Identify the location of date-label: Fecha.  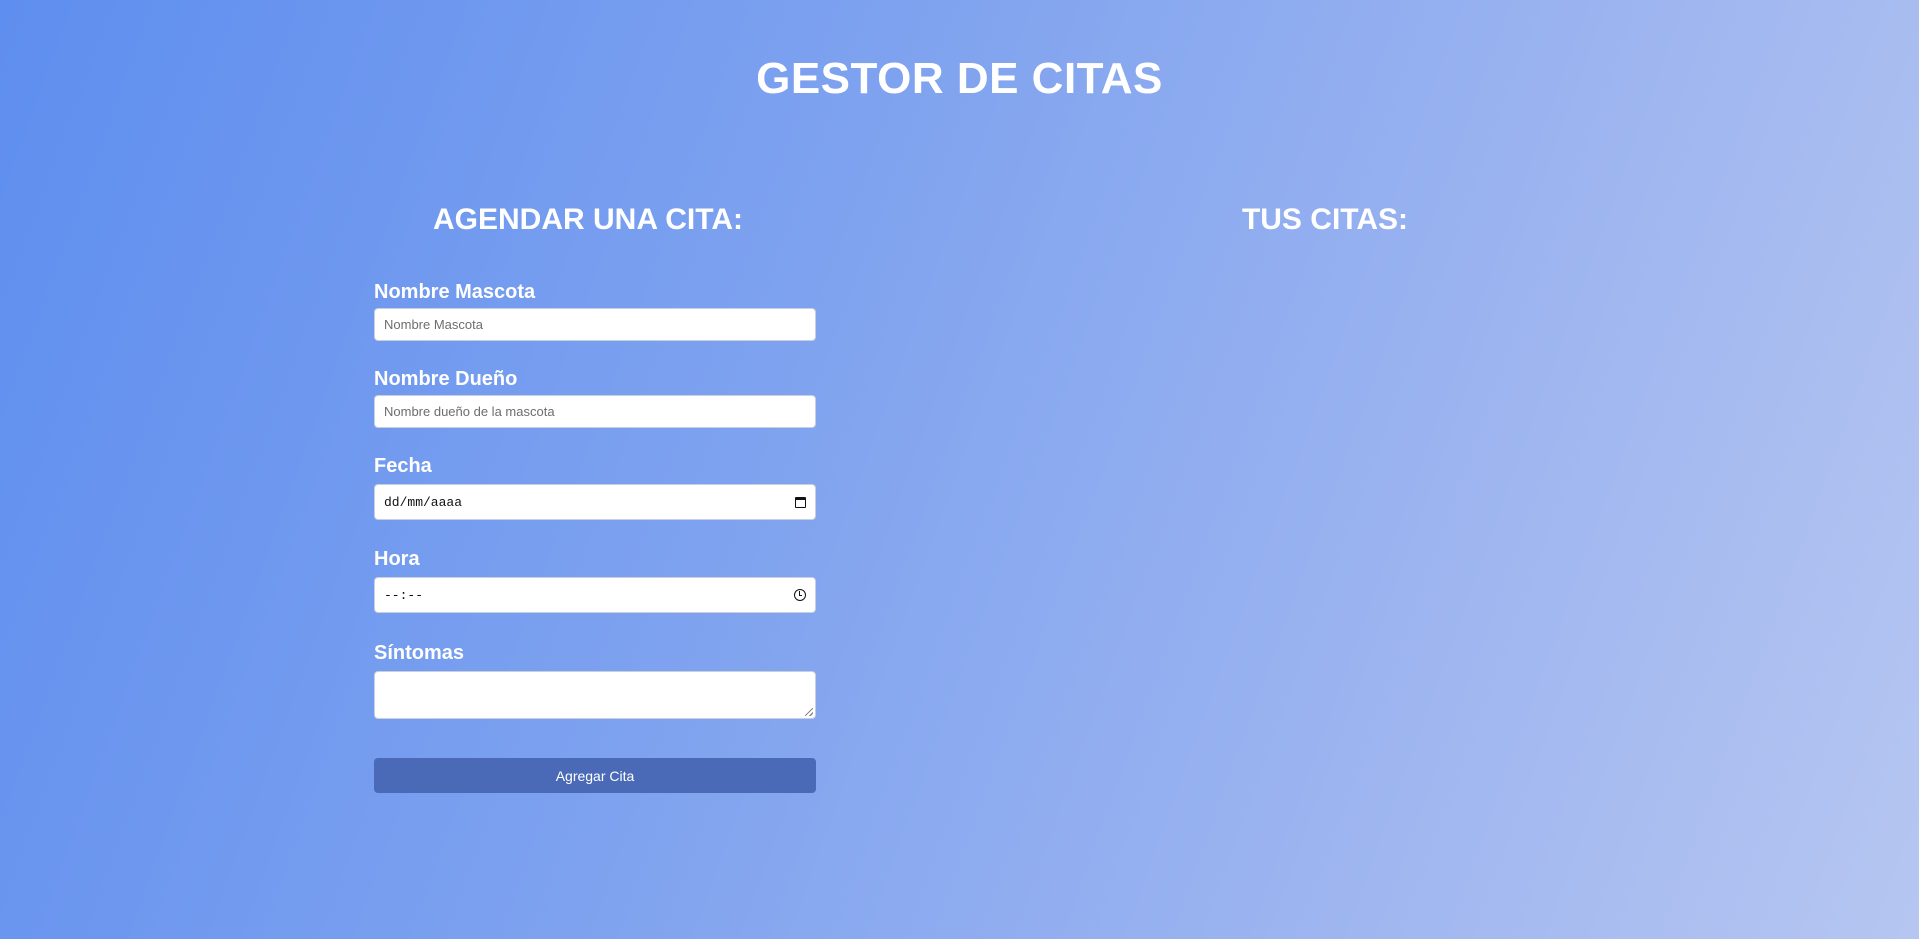
(403, 466).